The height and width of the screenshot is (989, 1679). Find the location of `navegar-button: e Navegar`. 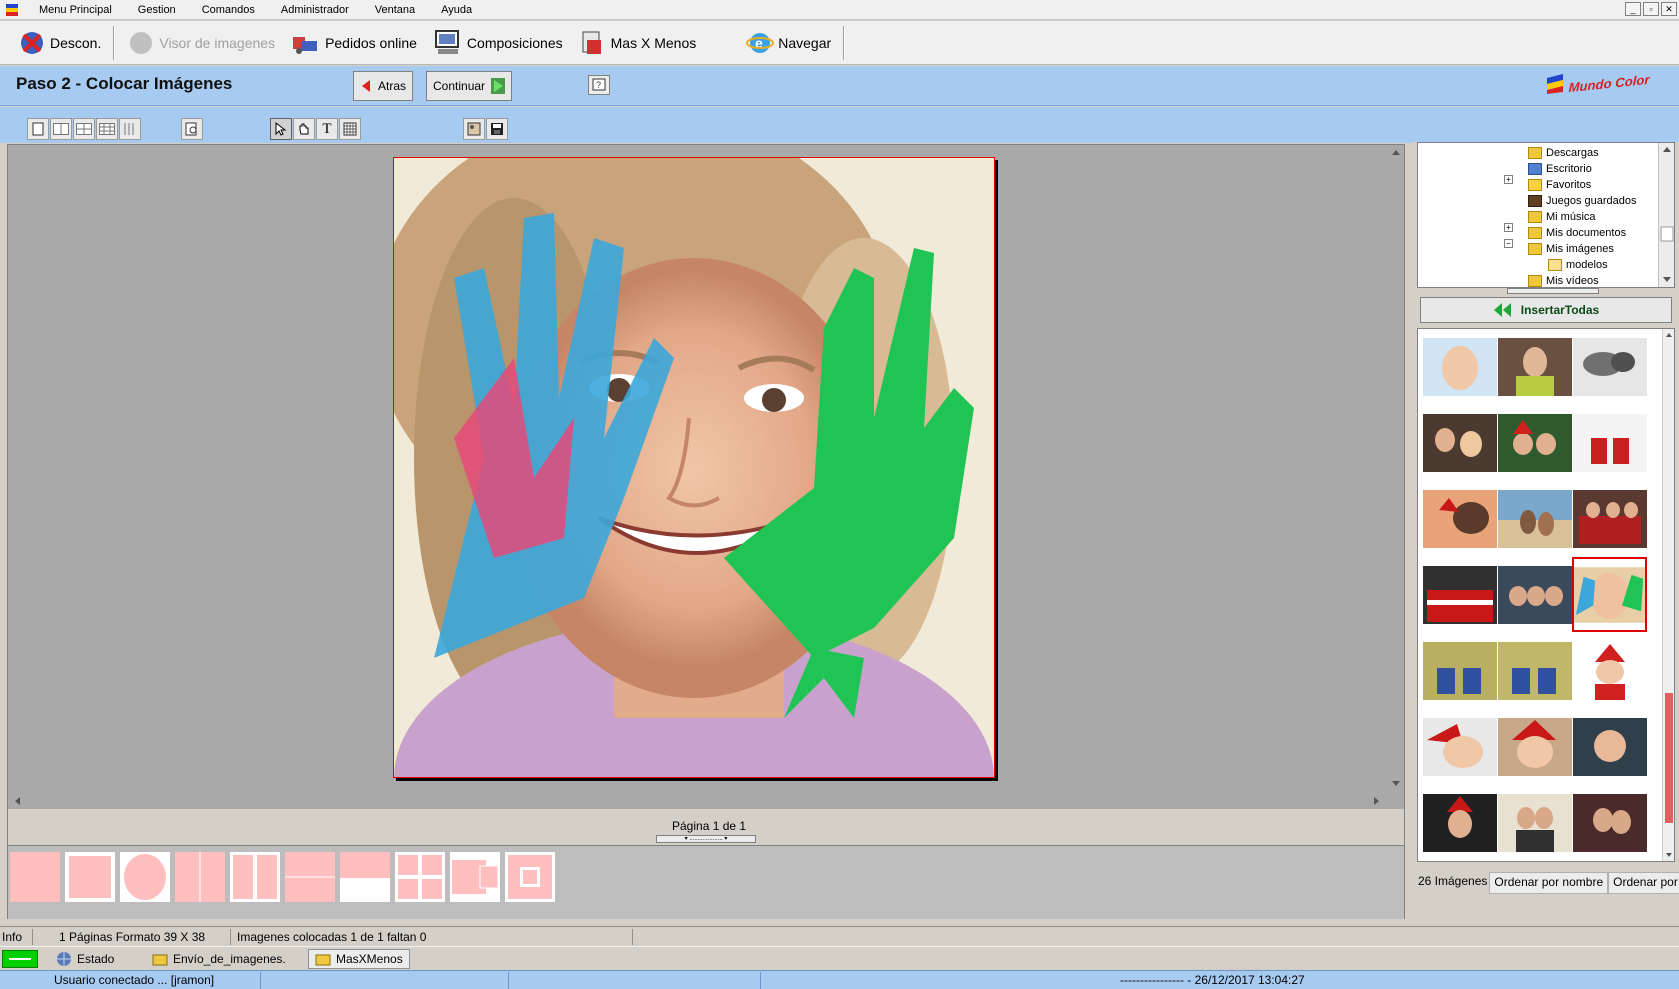

navegar-button: e Navegar is located at coordinates (788, 43).